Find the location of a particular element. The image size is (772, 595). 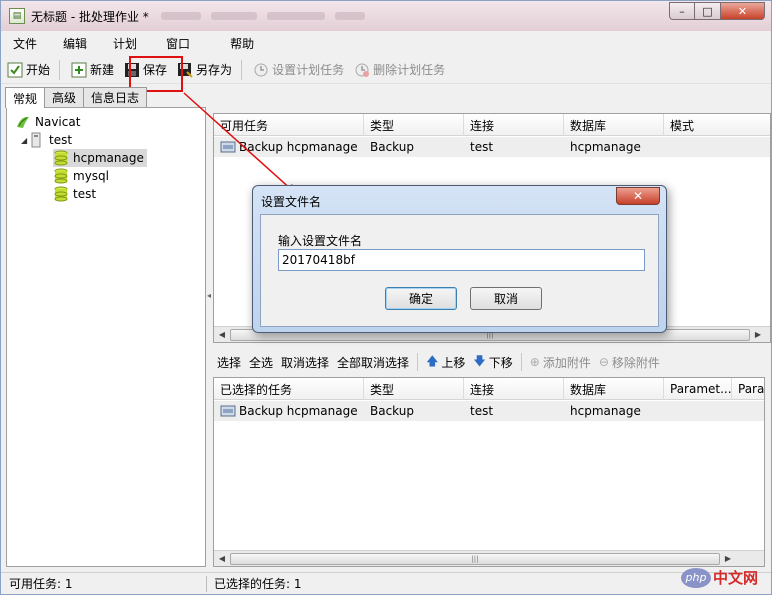

move-up-button: 🡅 上移 is located at coordinates (445, 362).